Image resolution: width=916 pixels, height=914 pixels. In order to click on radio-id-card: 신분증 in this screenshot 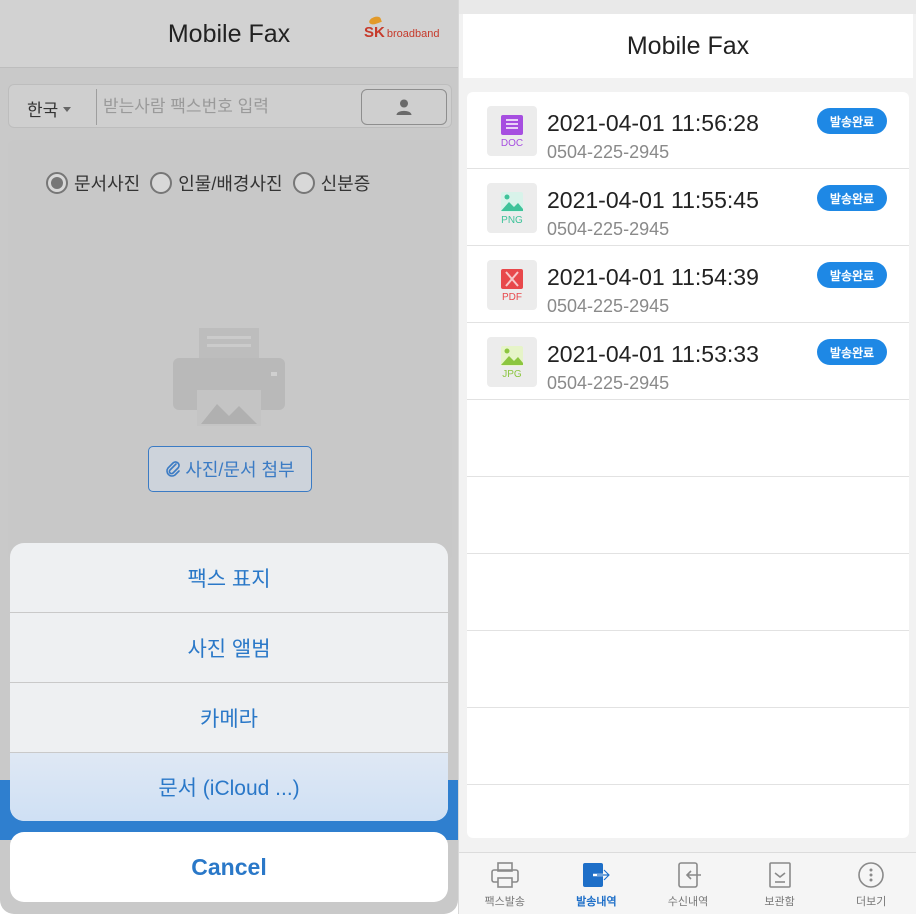, I will do `click(331, 183)`.